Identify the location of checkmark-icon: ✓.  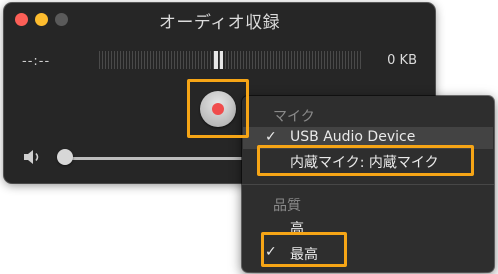
(271, 137).